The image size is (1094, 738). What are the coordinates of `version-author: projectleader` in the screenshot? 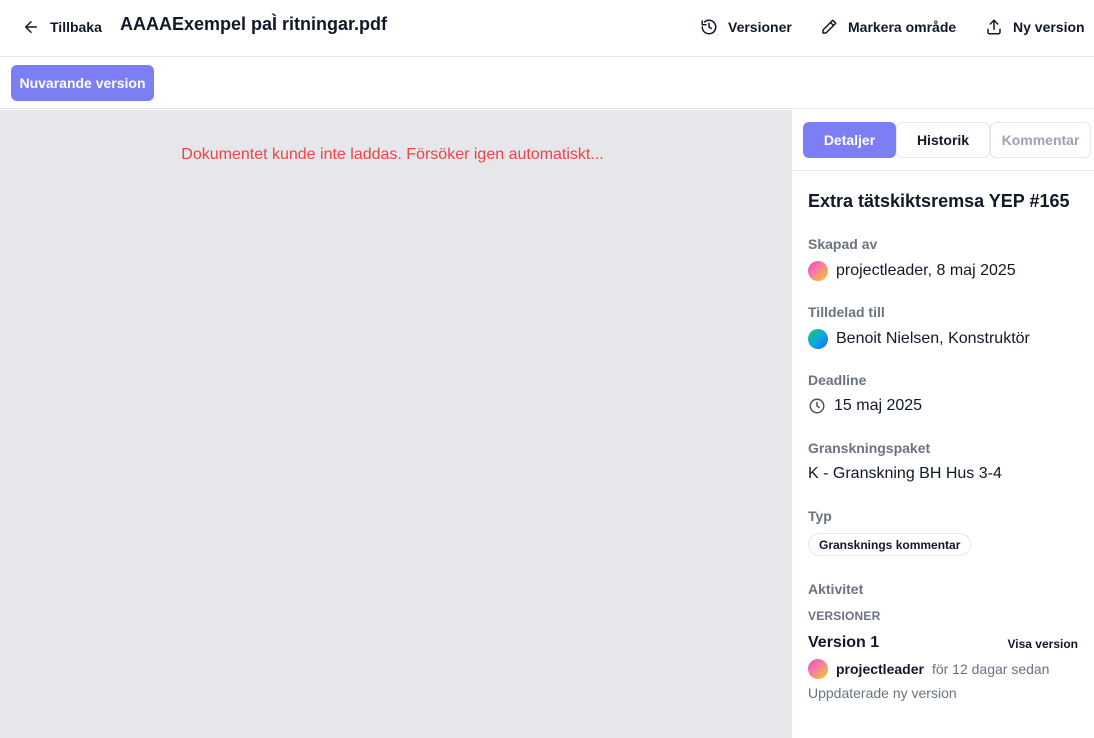 It's located at (880, 669).